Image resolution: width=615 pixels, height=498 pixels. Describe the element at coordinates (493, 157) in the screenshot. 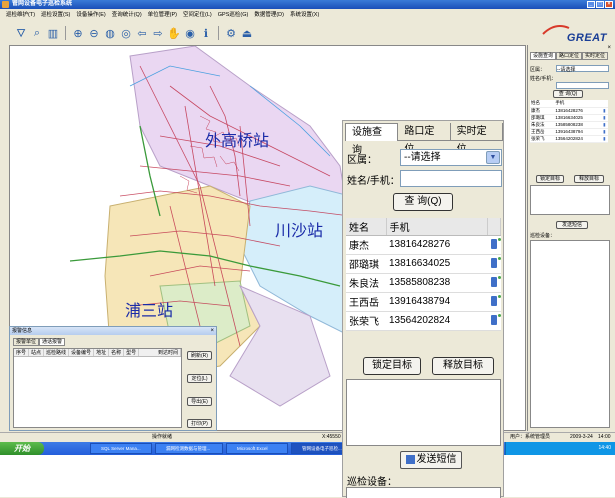

I see `chevron-down-icon: ▼` at that location.